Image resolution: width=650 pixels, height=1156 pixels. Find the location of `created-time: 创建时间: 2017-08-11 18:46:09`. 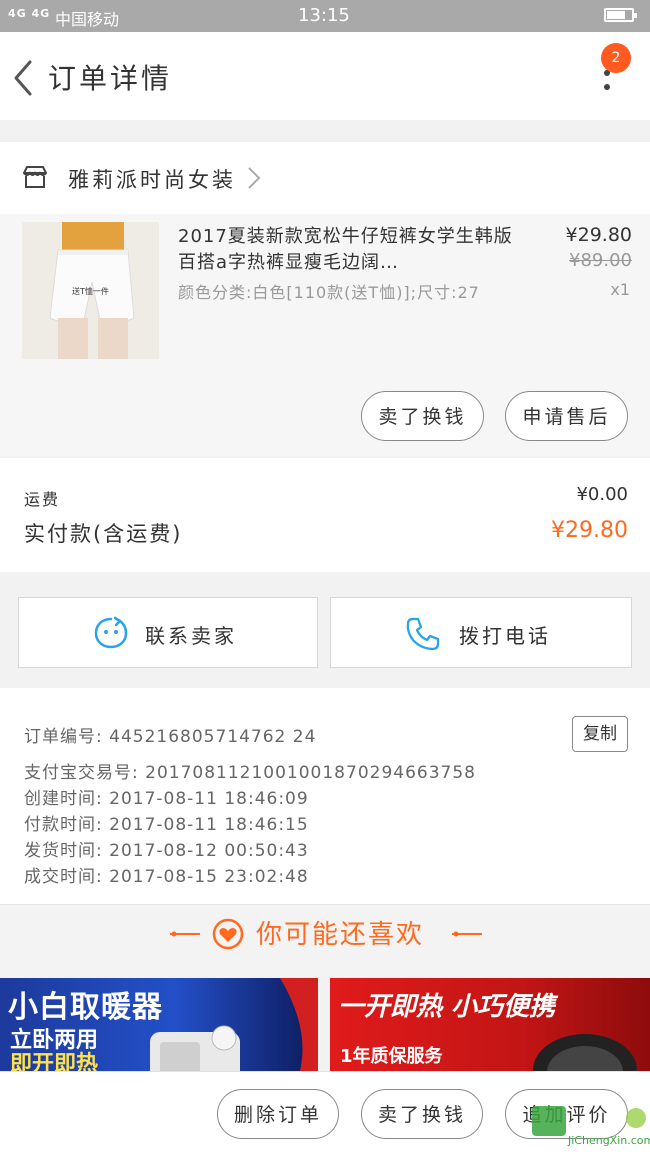

created-time: 创建时间: 2017-08-11 18:46:09 is located at coordinates (166, 799).